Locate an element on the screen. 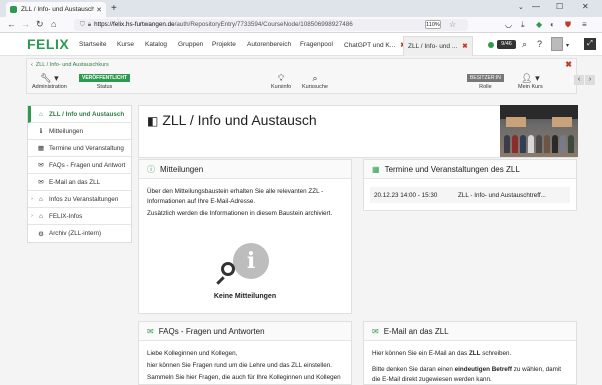  zoom-level: 110% is located at coordinates (433, 24).